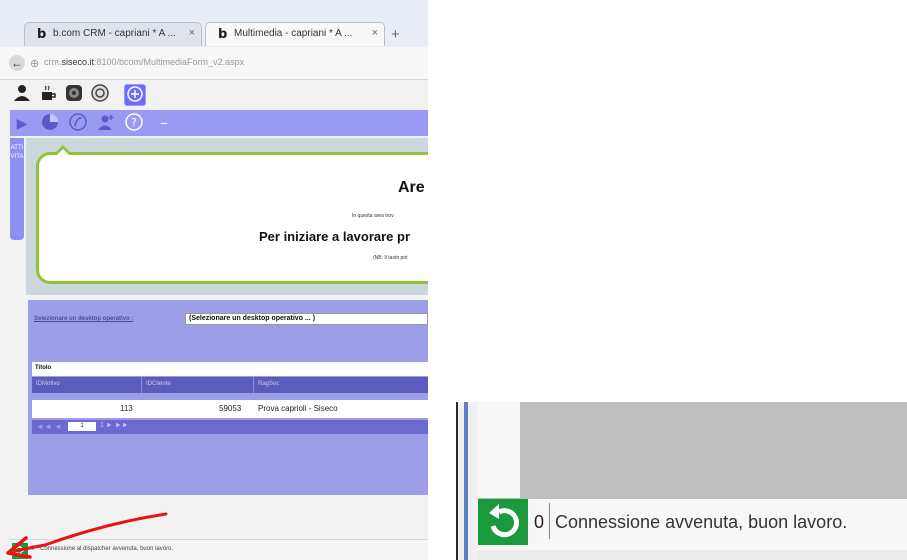 The width and height of the screenshot is (907, 560). What do you see at coordinates (100, 94) in the screenshot?
I see `settings-circle-icon` at bounding box center [100, 94].